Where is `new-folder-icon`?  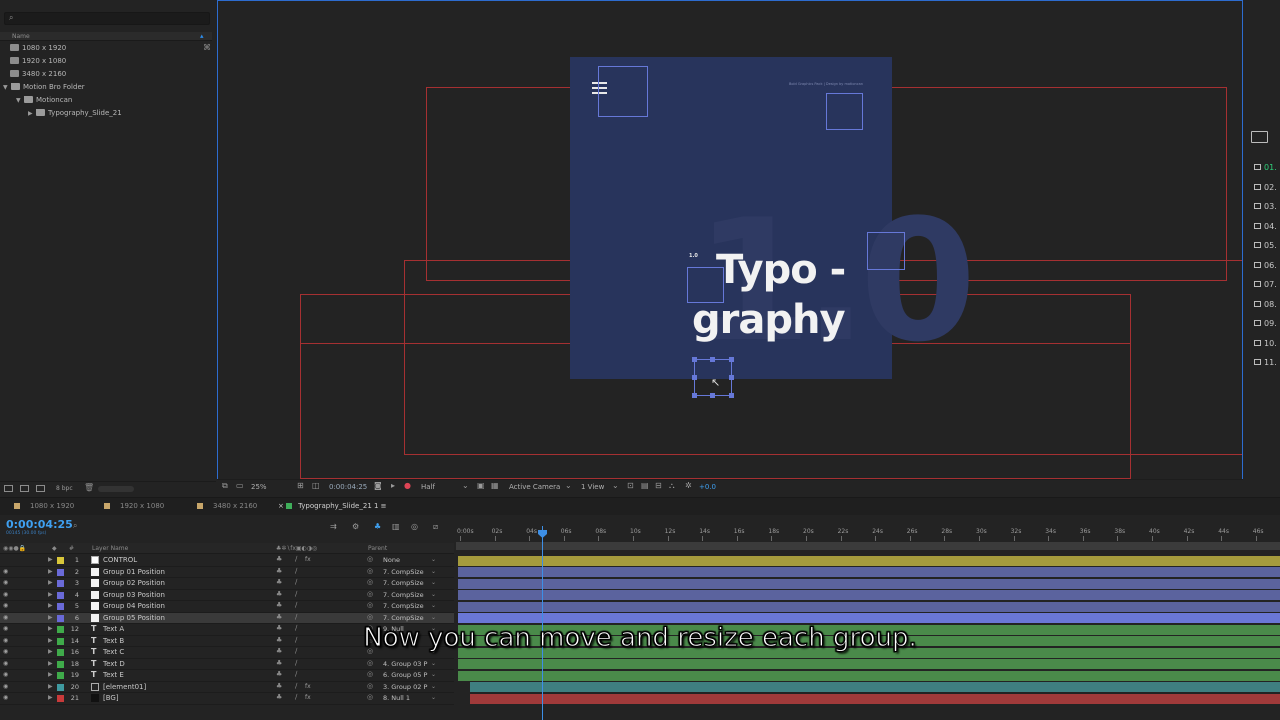 new-folder-icon is located at coordinates (24, 488).